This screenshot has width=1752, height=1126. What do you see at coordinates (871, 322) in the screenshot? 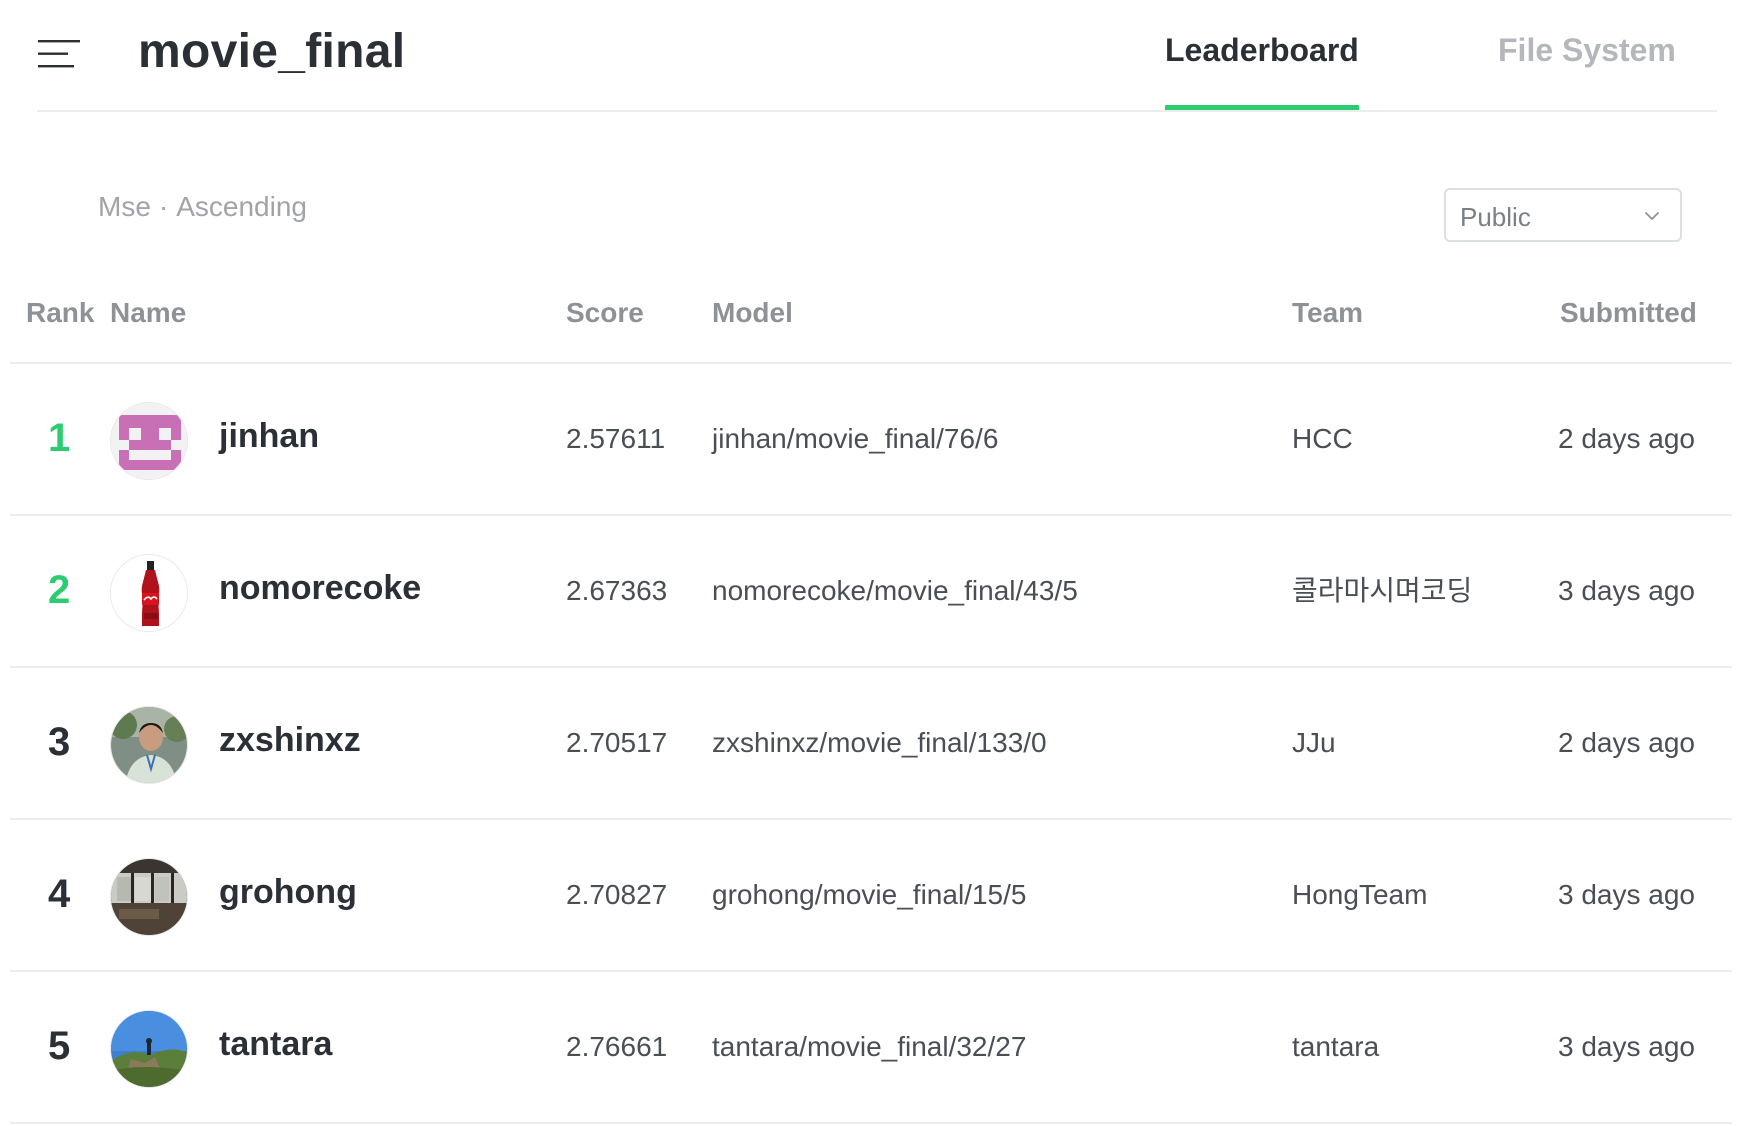
I see `table-header: Rank Name Score Model Team Submitted` at bounding box center [871, 322].